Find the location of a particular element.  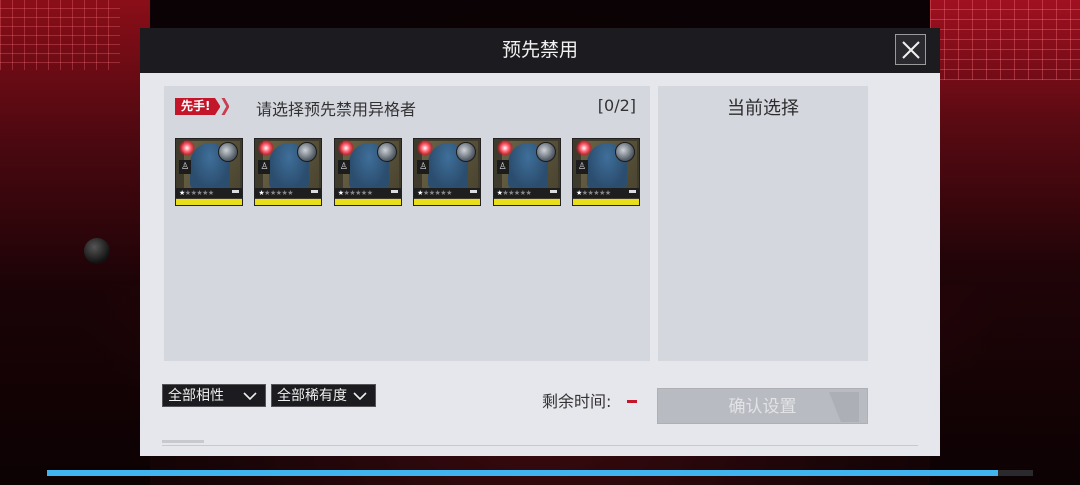

background-grid-right is located at coordinates (1005, 40).